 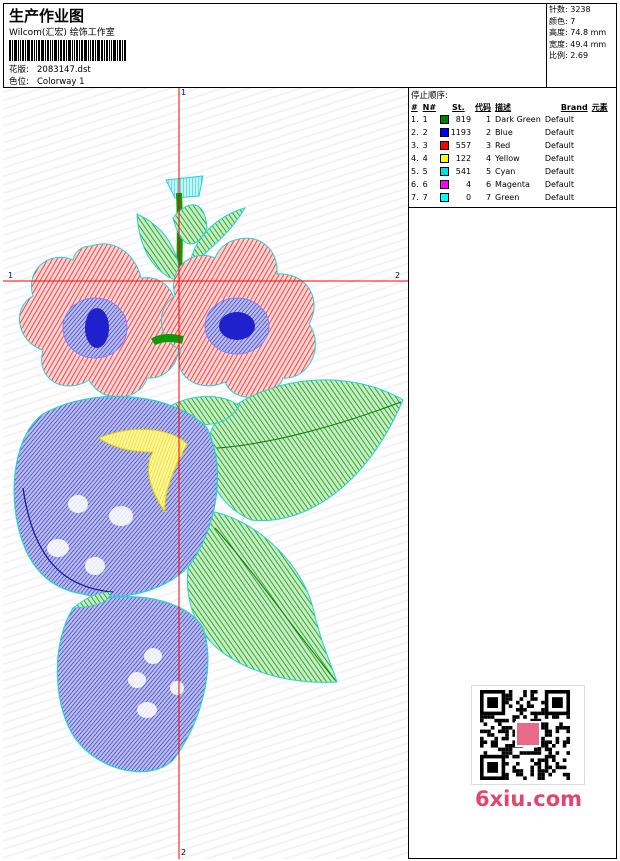 I want to click on table-row: 2. 2 1193 2 Blue Default, so click(x=509, y=132).